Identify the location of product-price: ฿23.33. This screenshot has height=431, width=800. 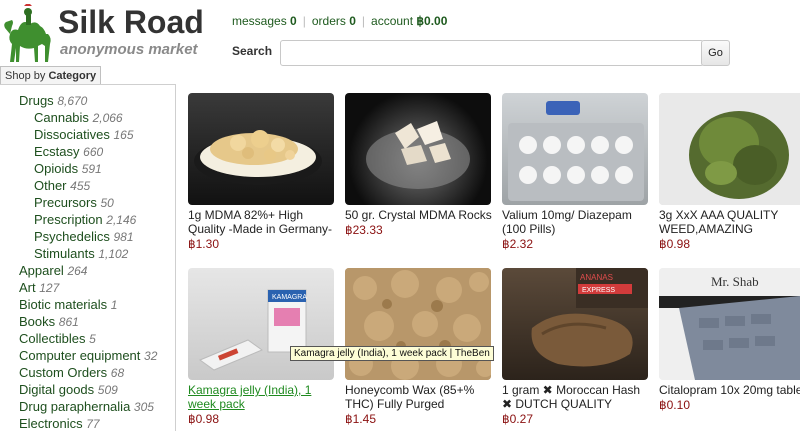
(364, 230).